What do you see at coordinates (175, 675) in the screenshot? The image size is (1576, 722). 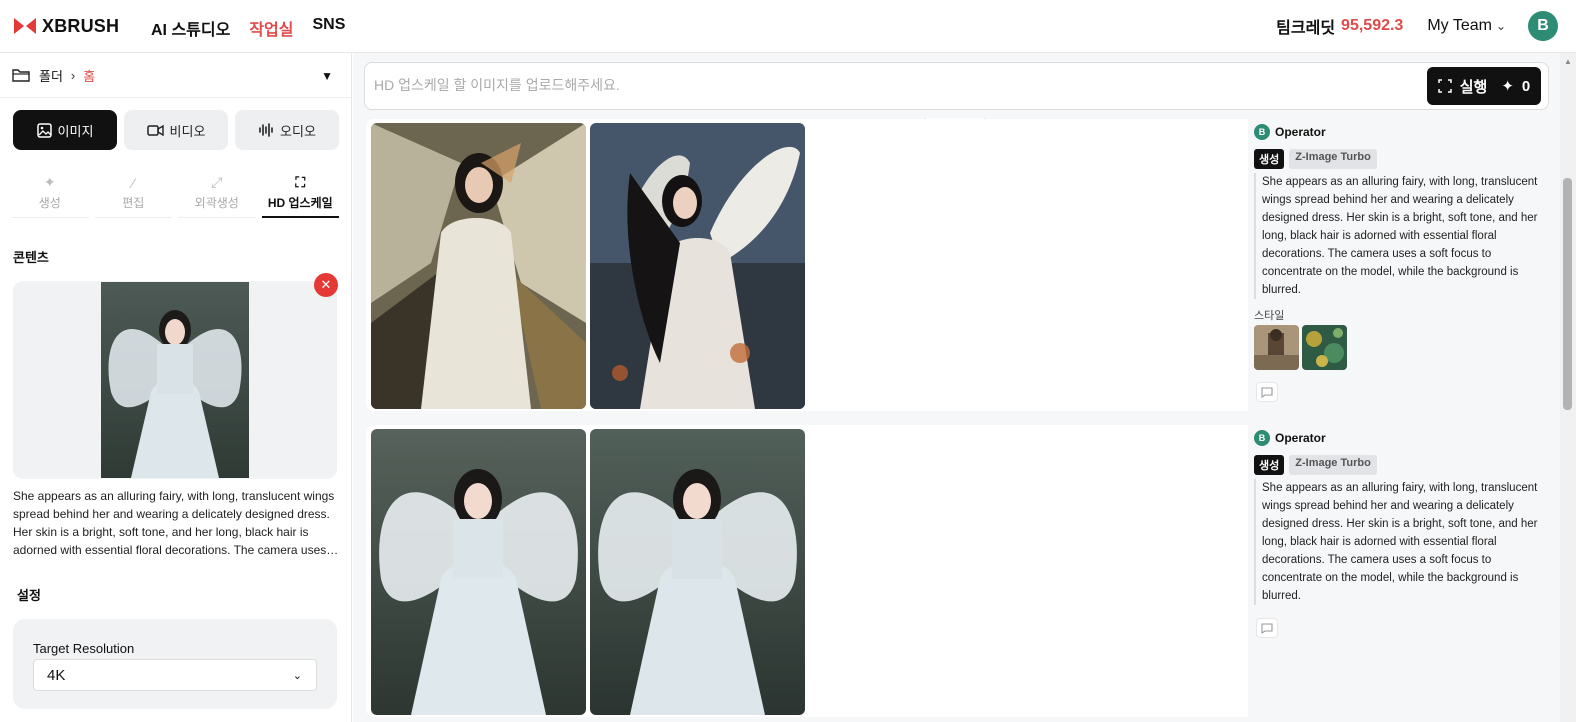 I see `target-resolution-select: 4K ⌄` at bounding box center [175, 675].